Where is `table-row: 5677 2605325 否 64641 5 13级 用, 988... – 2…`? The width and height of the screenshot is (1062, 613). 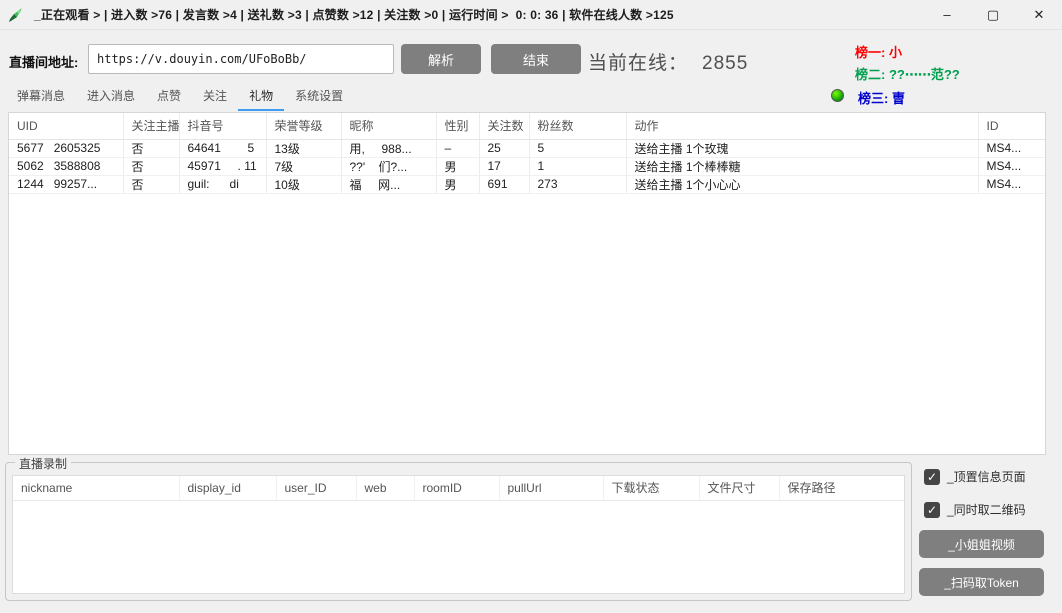 table-row: 5677 2605325 否 64641 5 13级 用, 988... – 2… is located at coordinates (527, 148).